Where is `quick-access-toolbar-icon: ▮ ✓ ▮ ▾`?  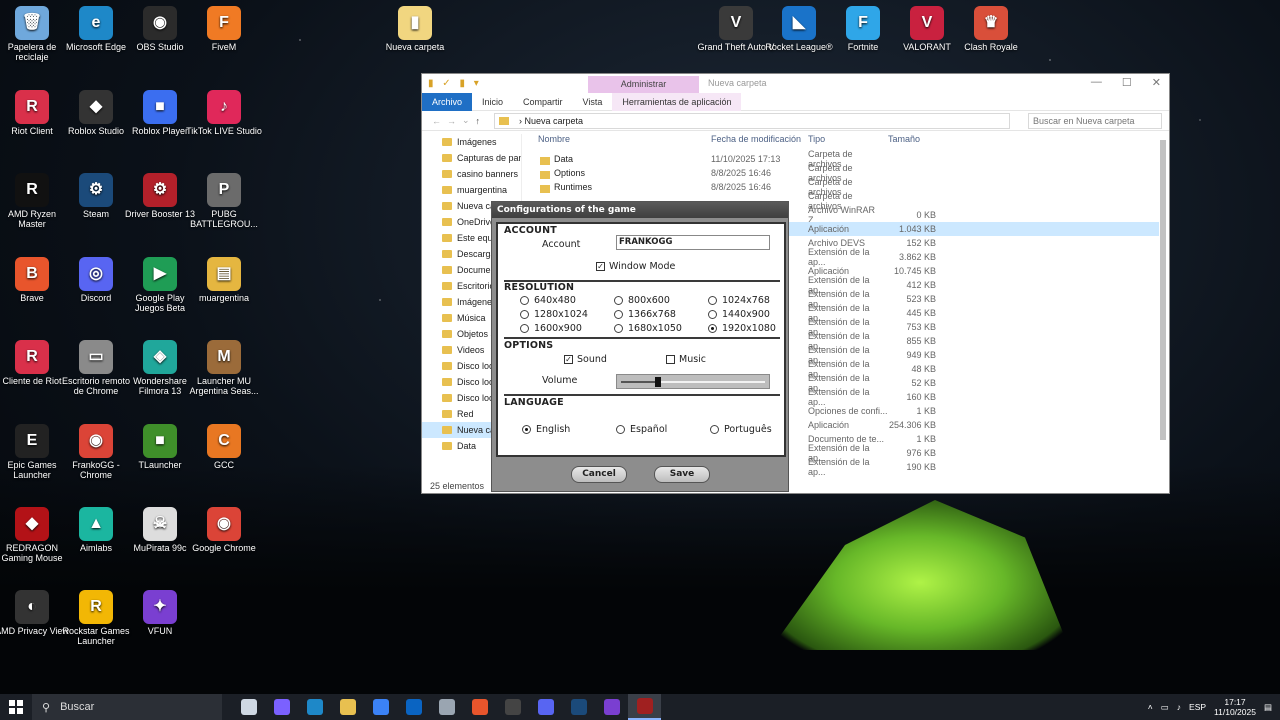 quick-access-toolbar-icon: ▮ ✓ ▮ ▾ is located at coordinates (455, 83).